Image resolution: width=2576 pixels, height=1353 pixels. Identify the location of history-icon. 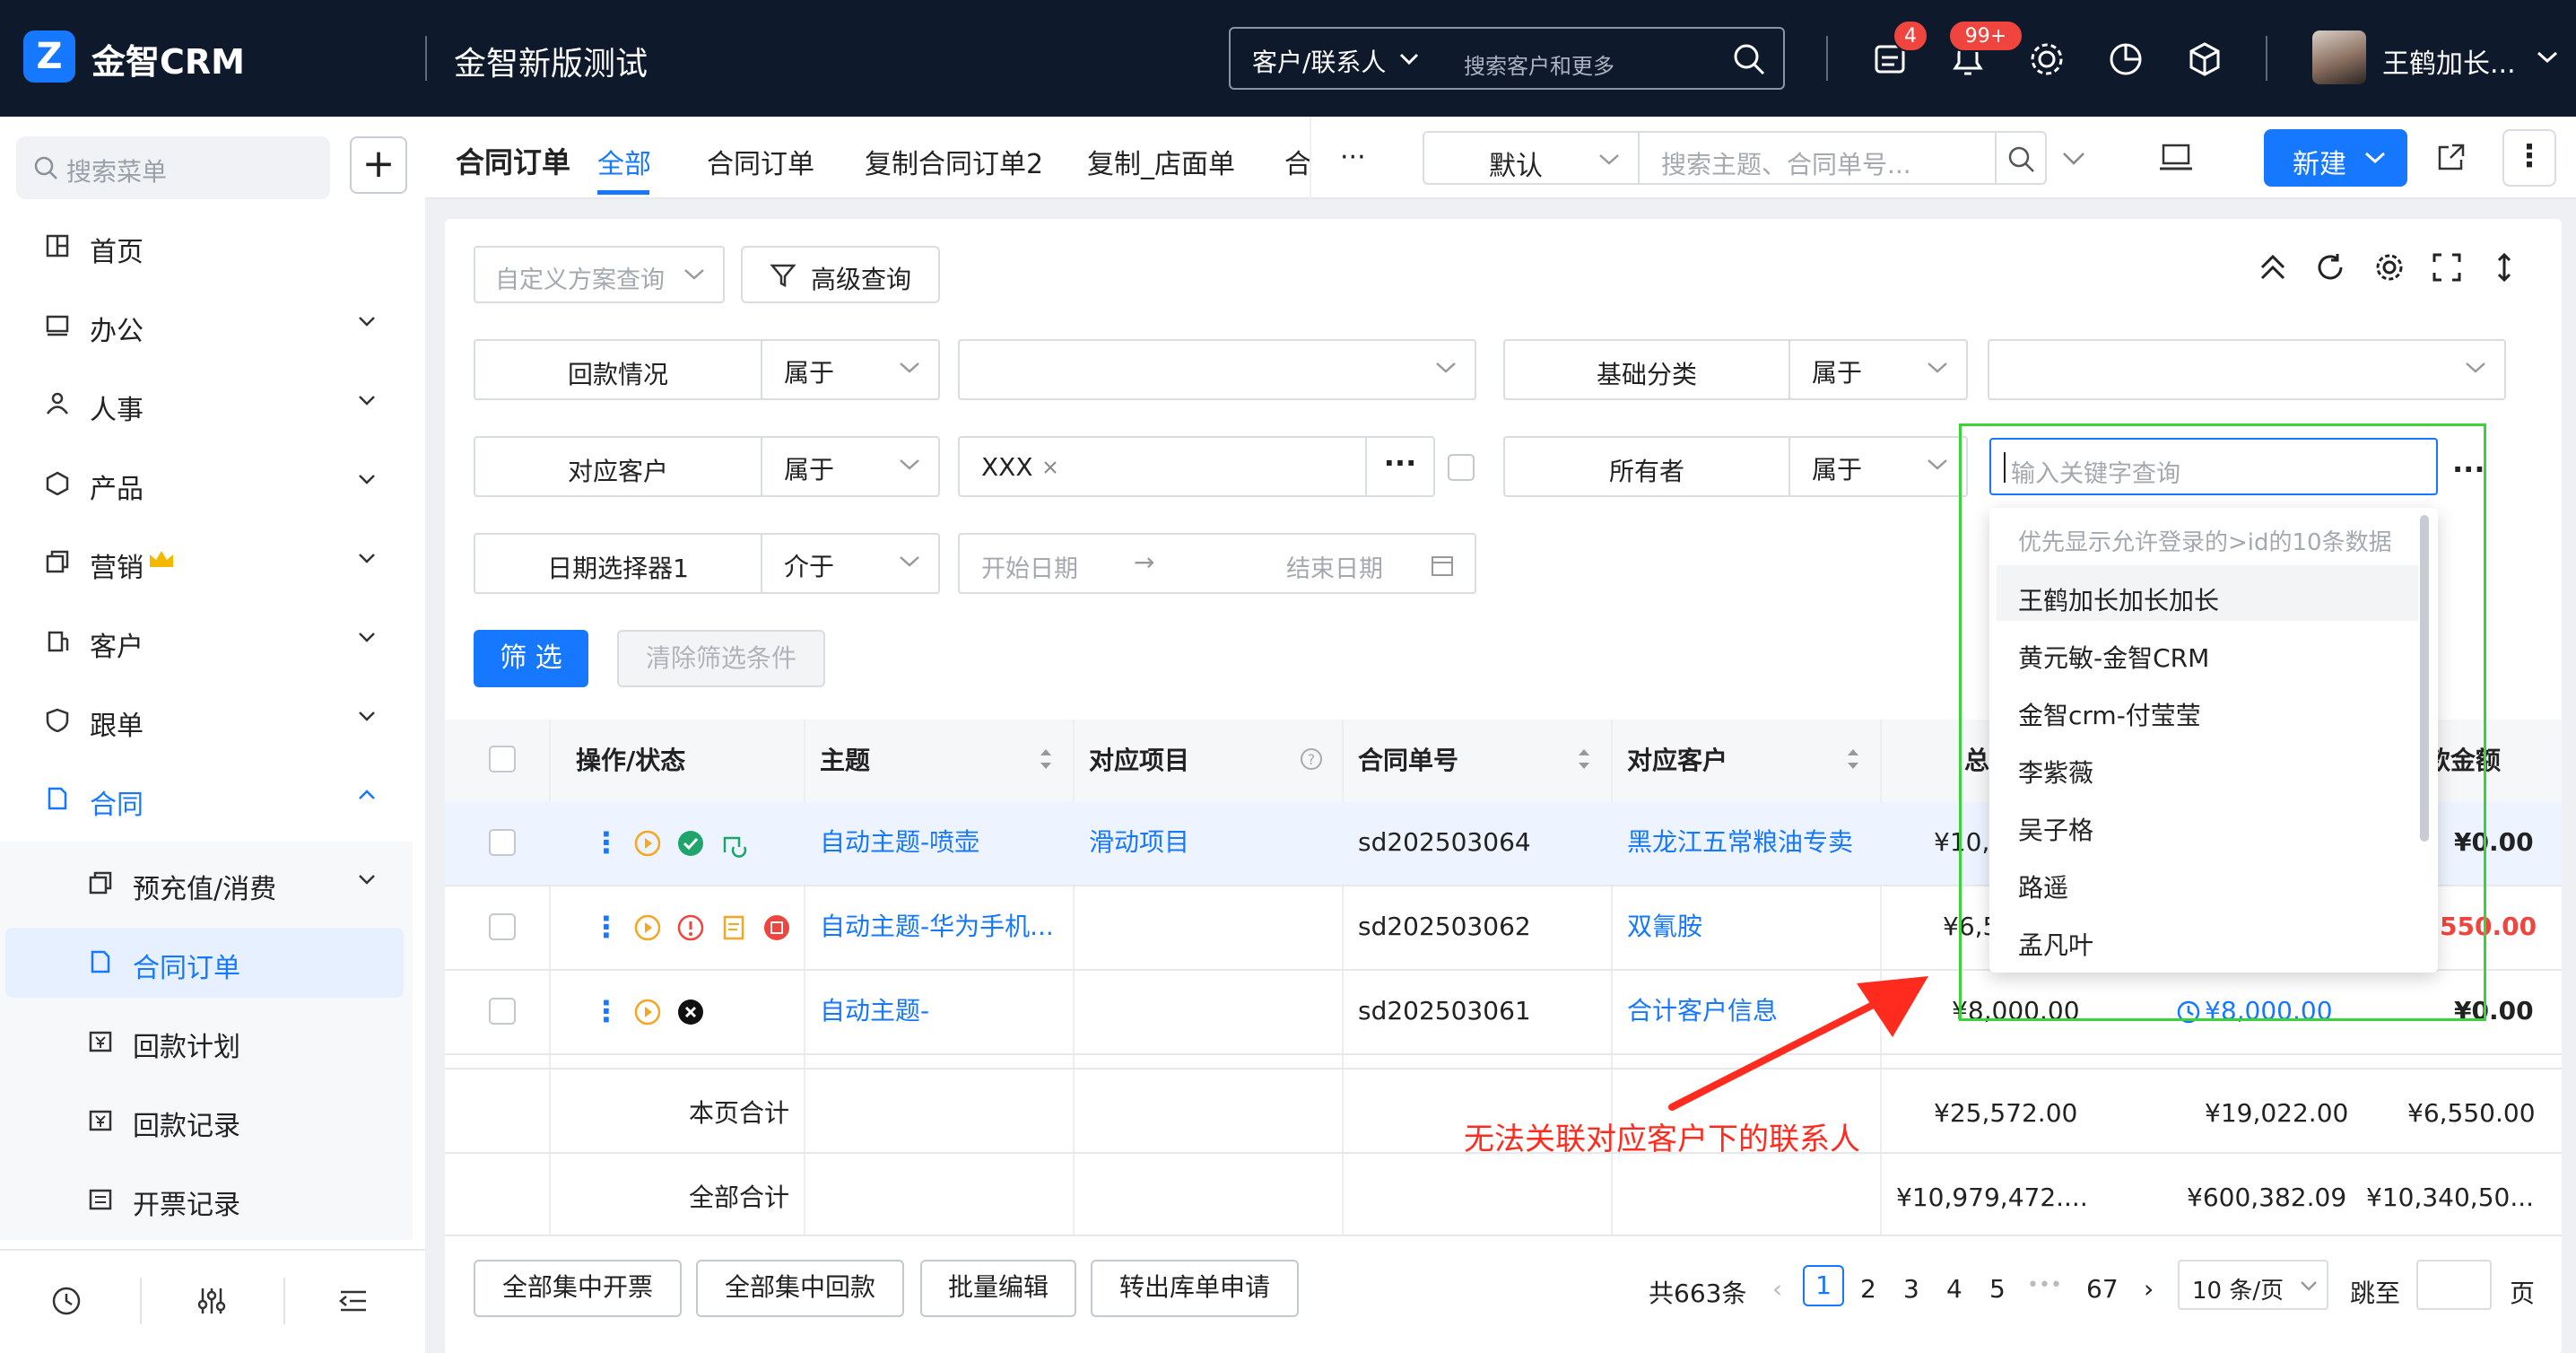
(66, 1301).